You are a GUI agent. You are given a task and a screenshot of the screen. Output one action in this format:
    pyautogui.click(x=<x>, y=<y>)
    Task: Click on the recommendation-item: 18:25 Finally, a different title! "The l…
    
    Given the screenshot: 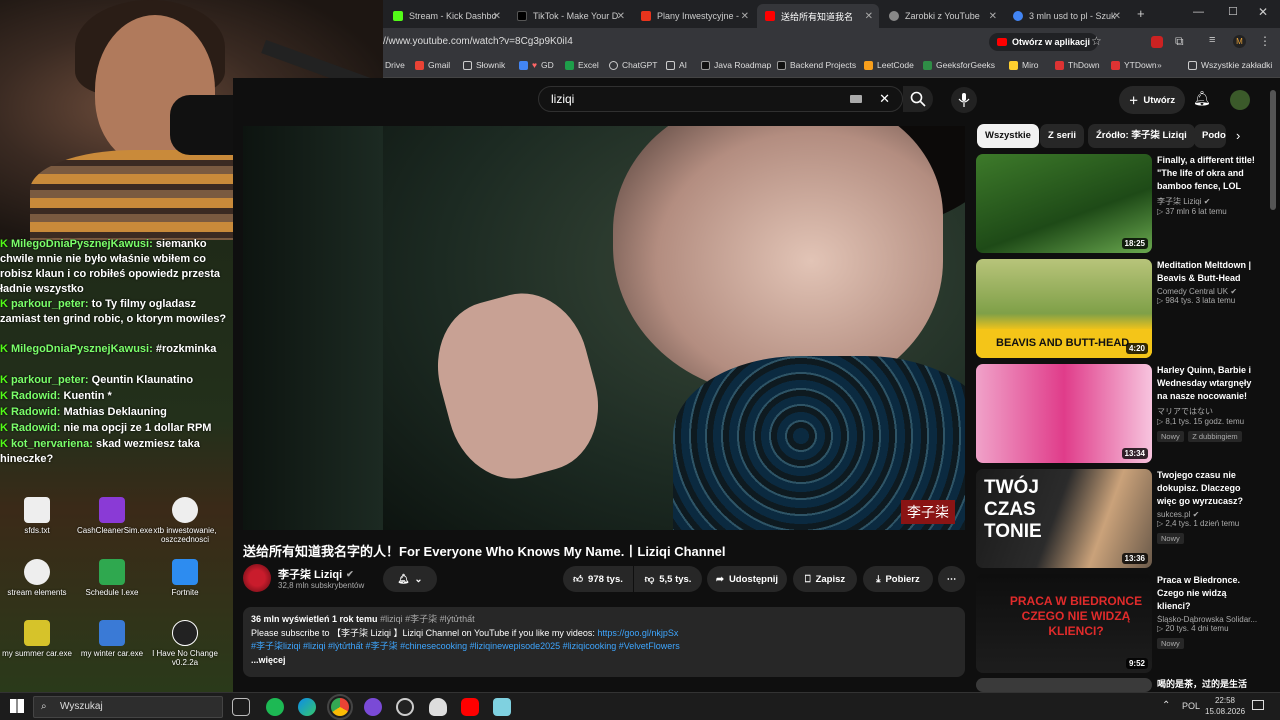 What is the action you would take?
    pyautogui.click(x=1126, y=204)
    